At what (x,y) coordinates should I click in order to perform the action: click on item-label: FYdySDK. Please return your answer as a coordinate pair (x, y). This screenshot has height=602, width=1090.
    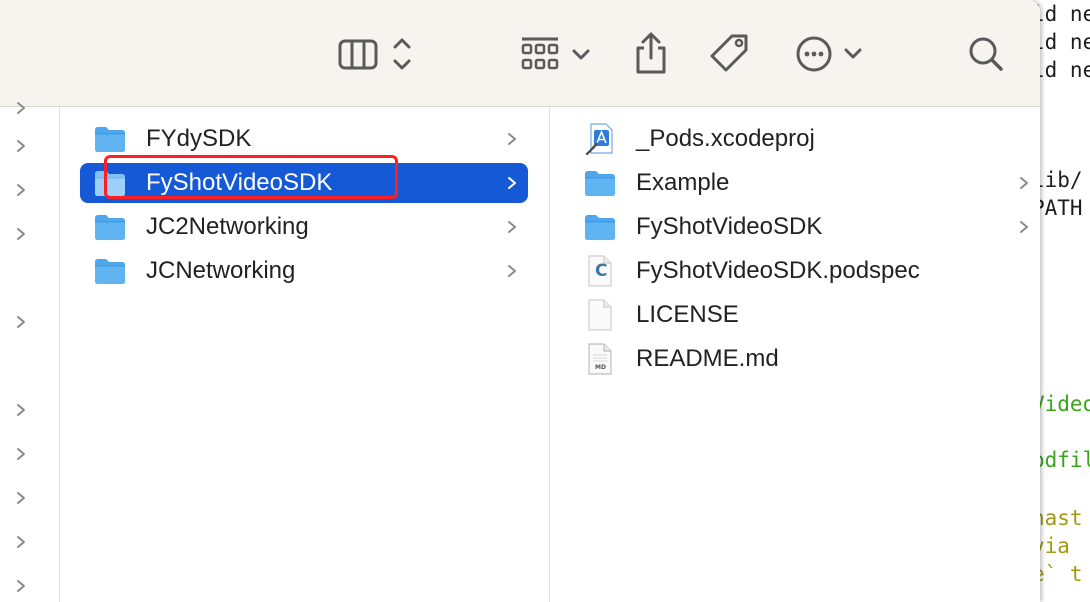
    Looking at the image, I should click on (199, 138).